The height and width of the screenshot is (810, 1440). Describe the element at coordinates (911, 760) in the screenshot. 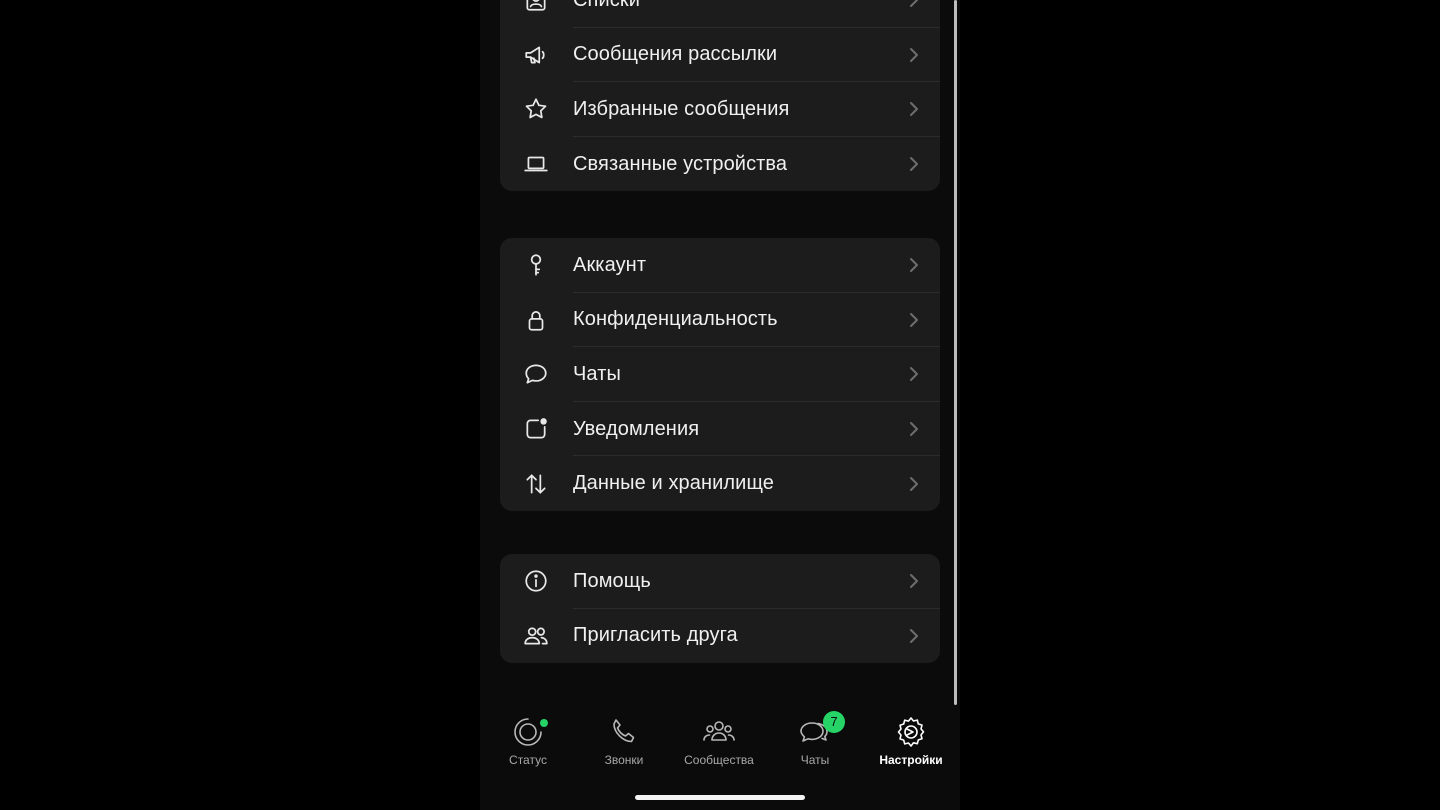

I see `tab-label: Настройки` at that location.